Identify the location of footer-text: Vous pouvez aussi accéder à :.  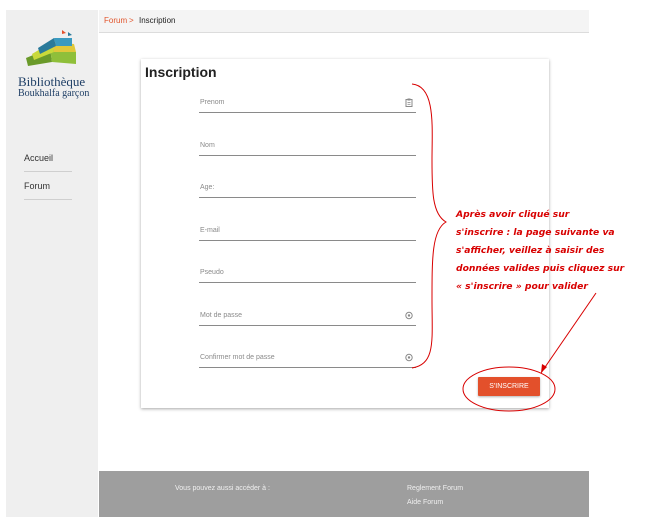
(222, 488).